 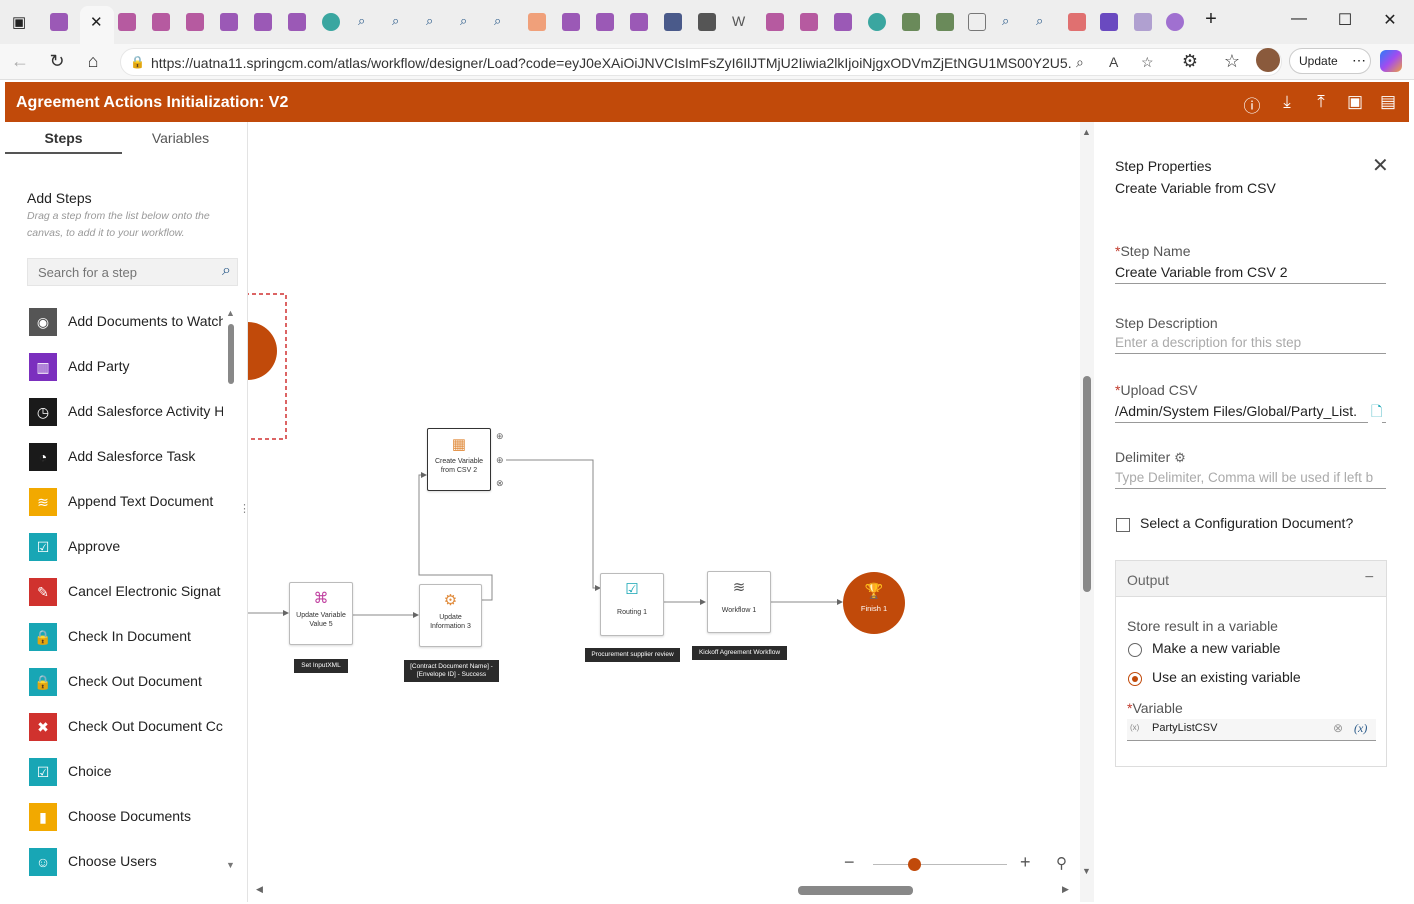 I want to click on create-variable-node: ▦ Create Variable from CSV 2, so click(x=459, y=459).